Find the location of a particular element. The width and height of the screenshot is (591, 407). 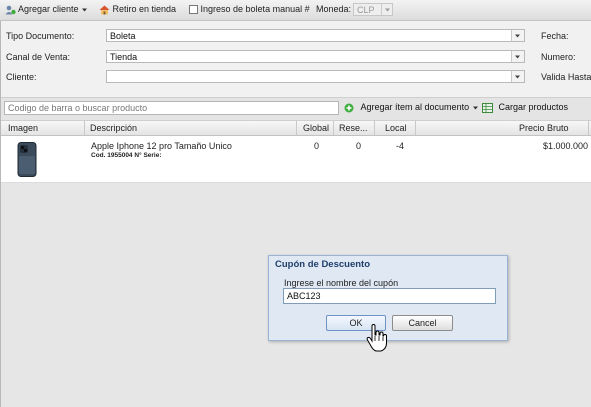

channel-value: Tienda is located at coordinates (124, 57).